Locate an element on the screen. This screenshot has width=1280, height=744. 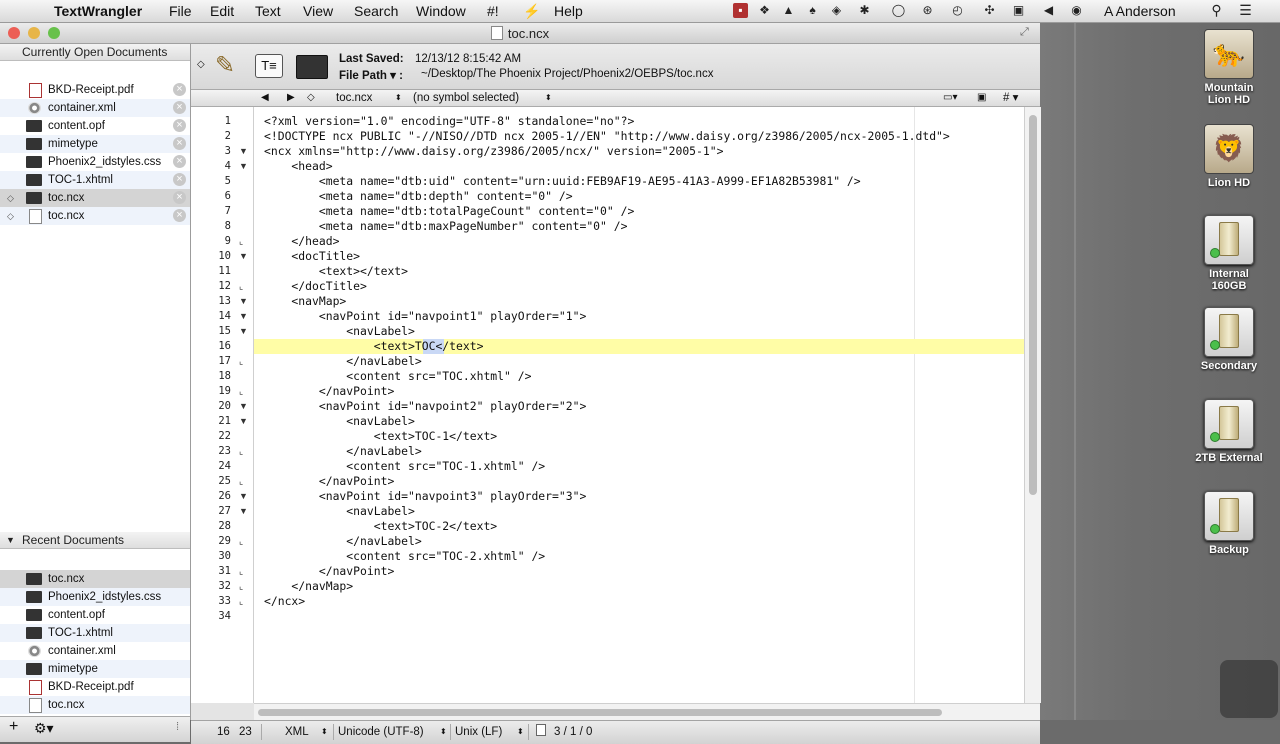
notification-icon: ♠ is located at coordinates (812, 10).